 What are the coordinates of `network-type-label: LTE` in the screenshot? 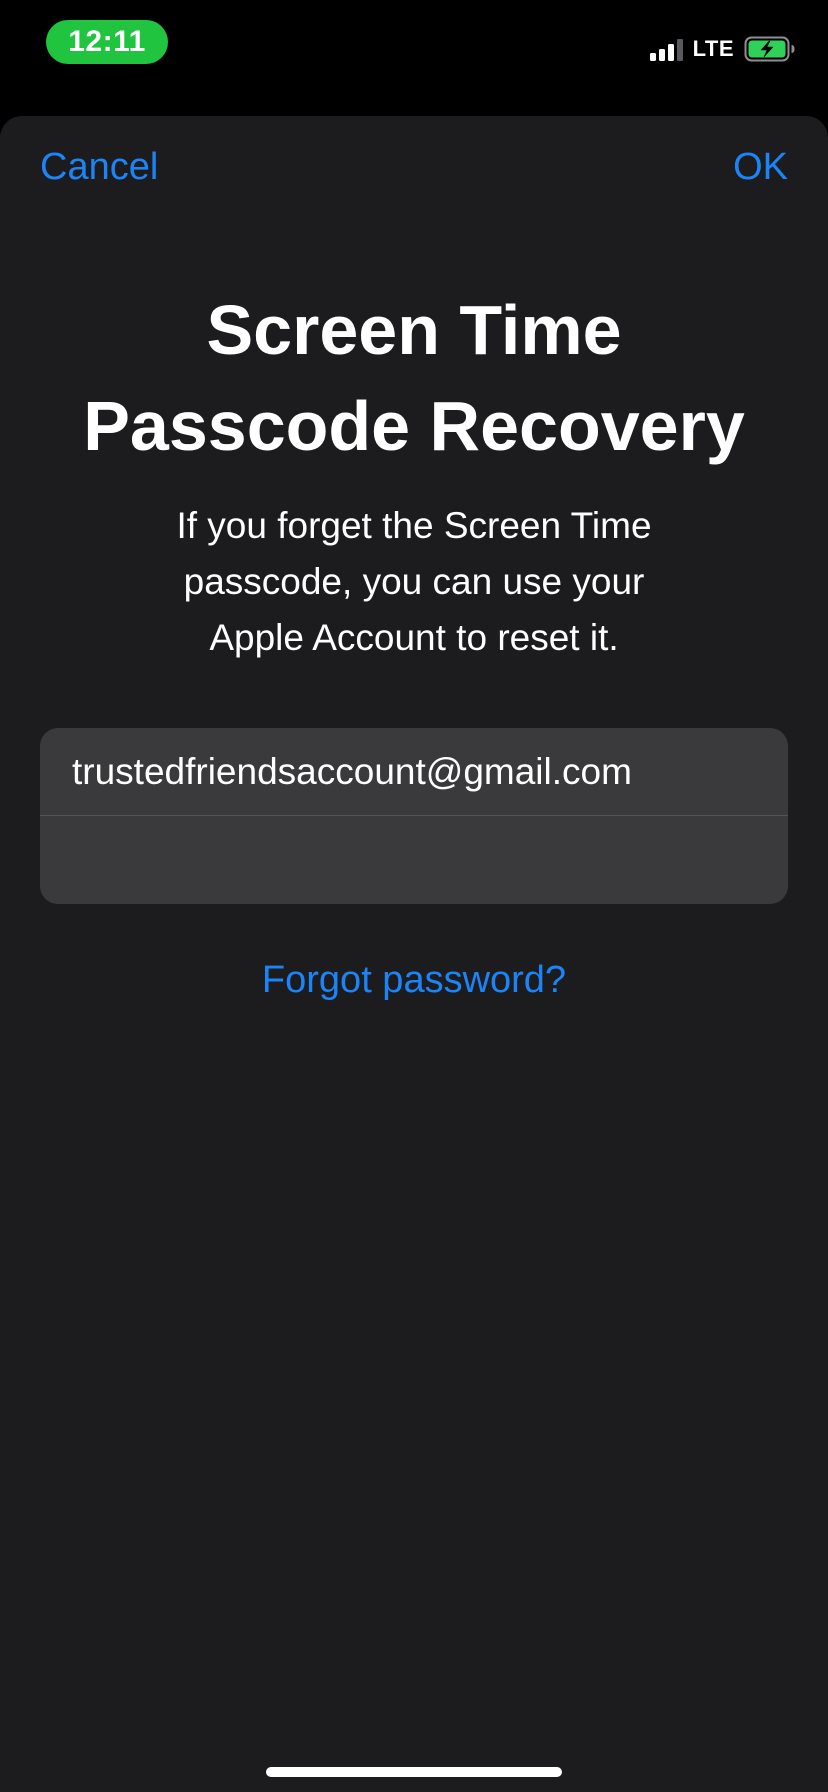 It's located at (713, 48).